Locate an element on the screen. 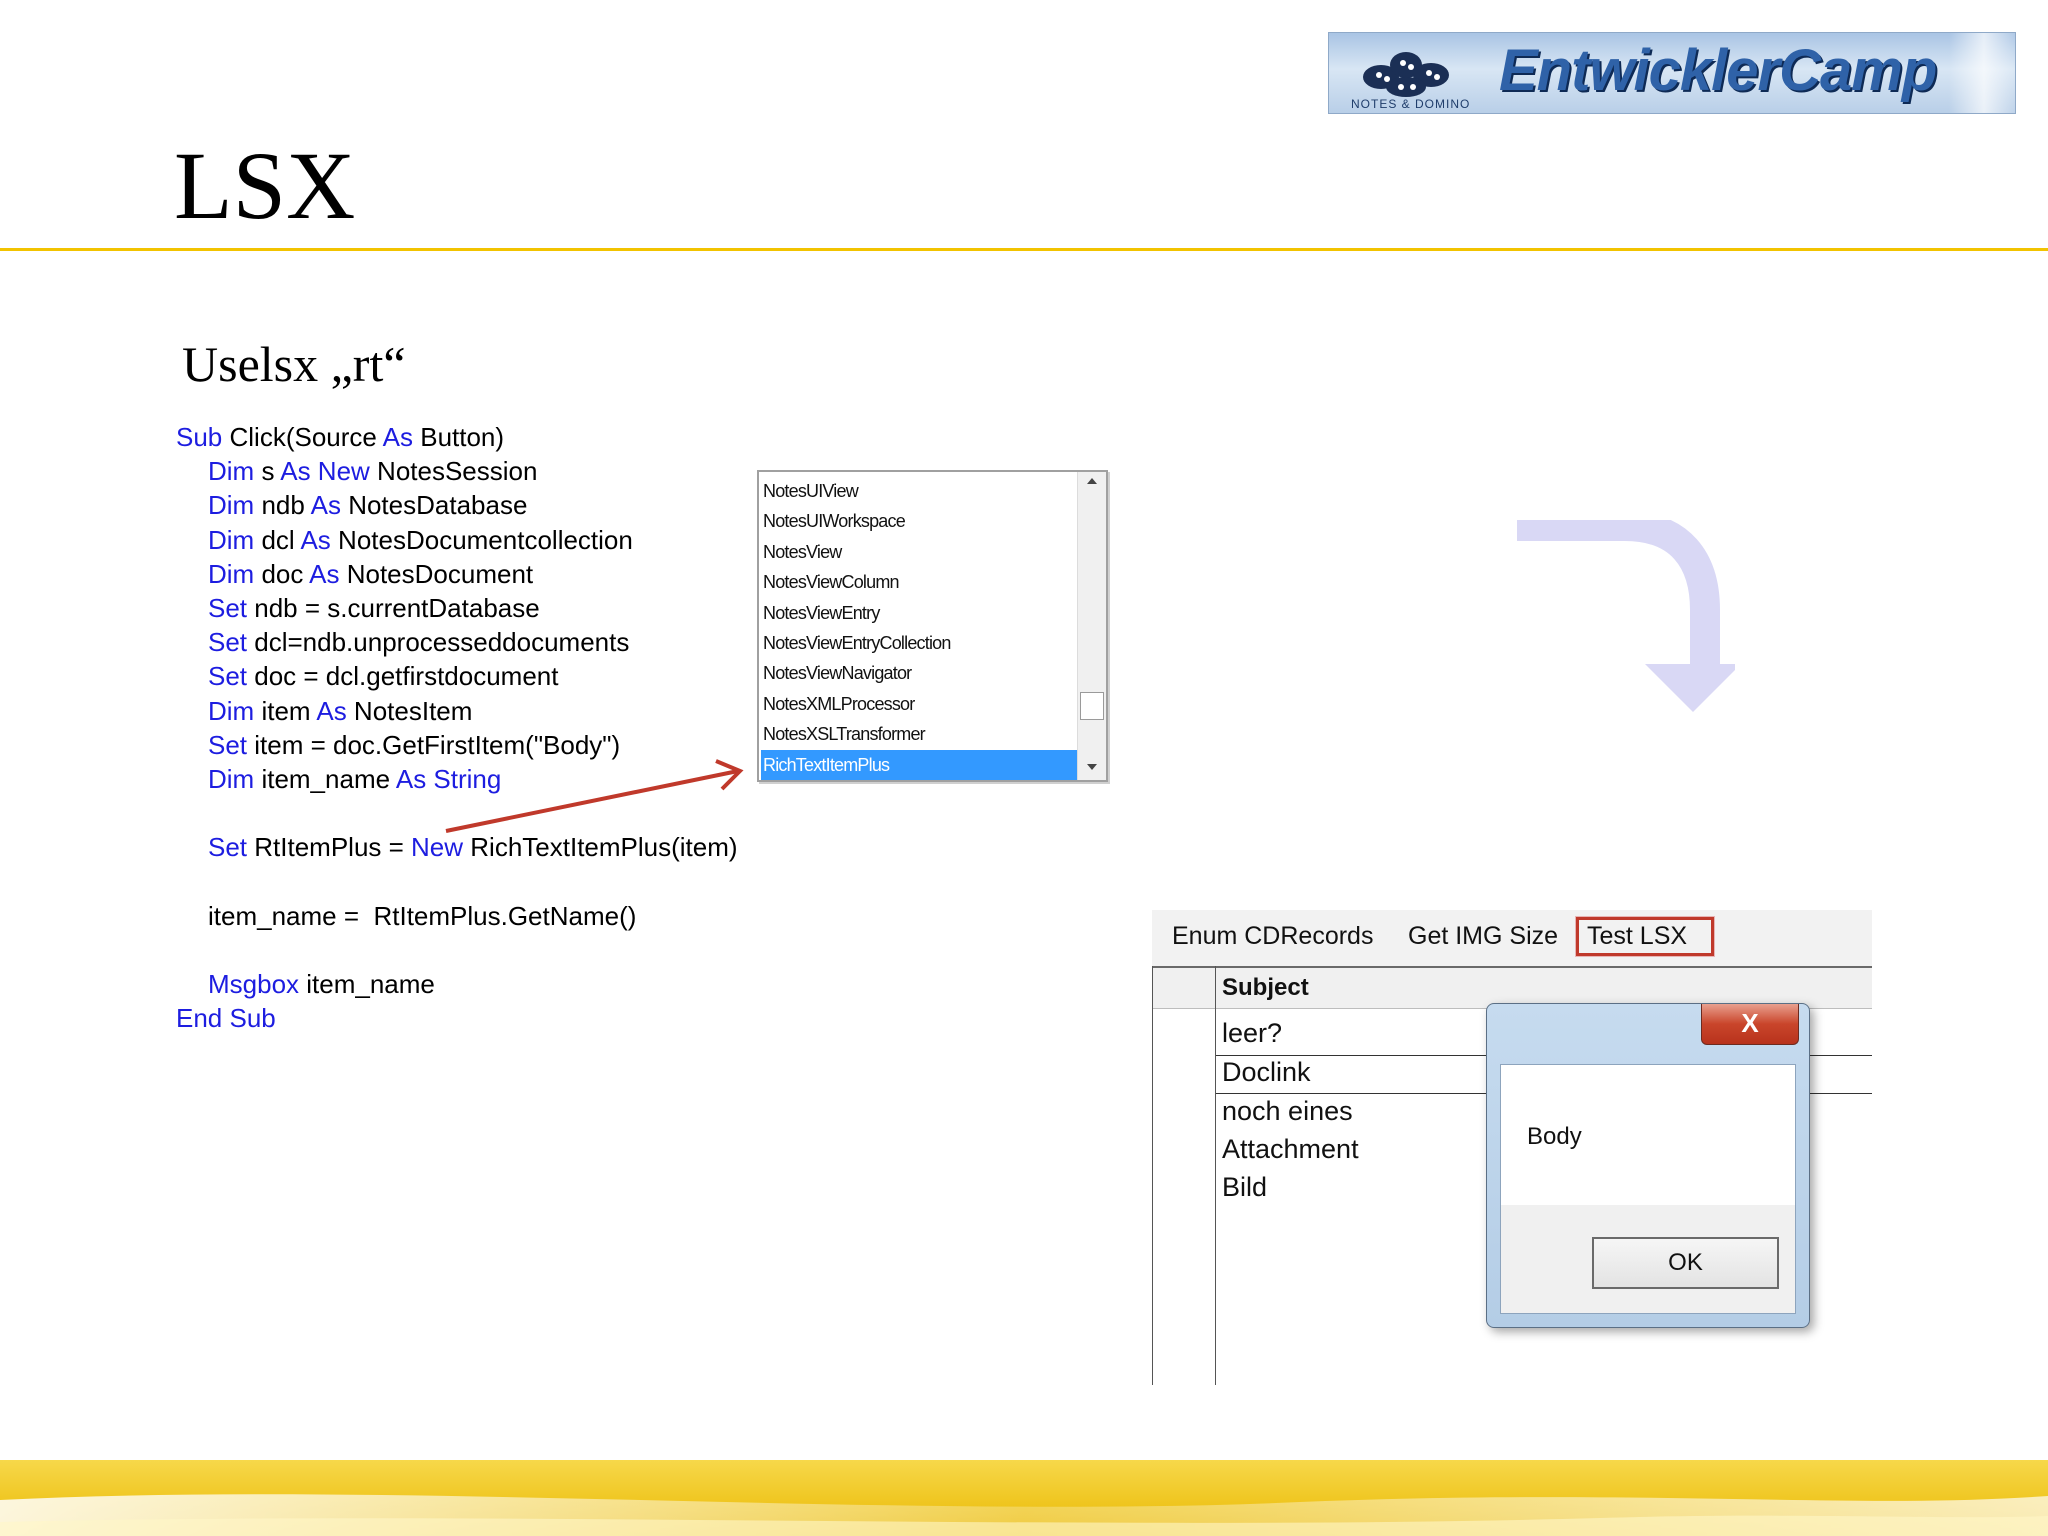 This screenshot has height=1536, width=2048. code-line: Sub Click(Source As Button) is located at coordinates (457, 437).